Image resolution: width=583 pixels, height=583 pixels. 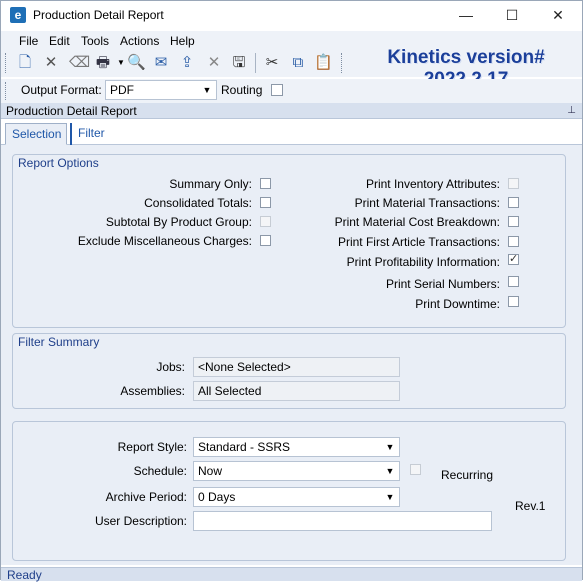 I want to click on report-style-label: Report Style:, so click(x=152, y=447).